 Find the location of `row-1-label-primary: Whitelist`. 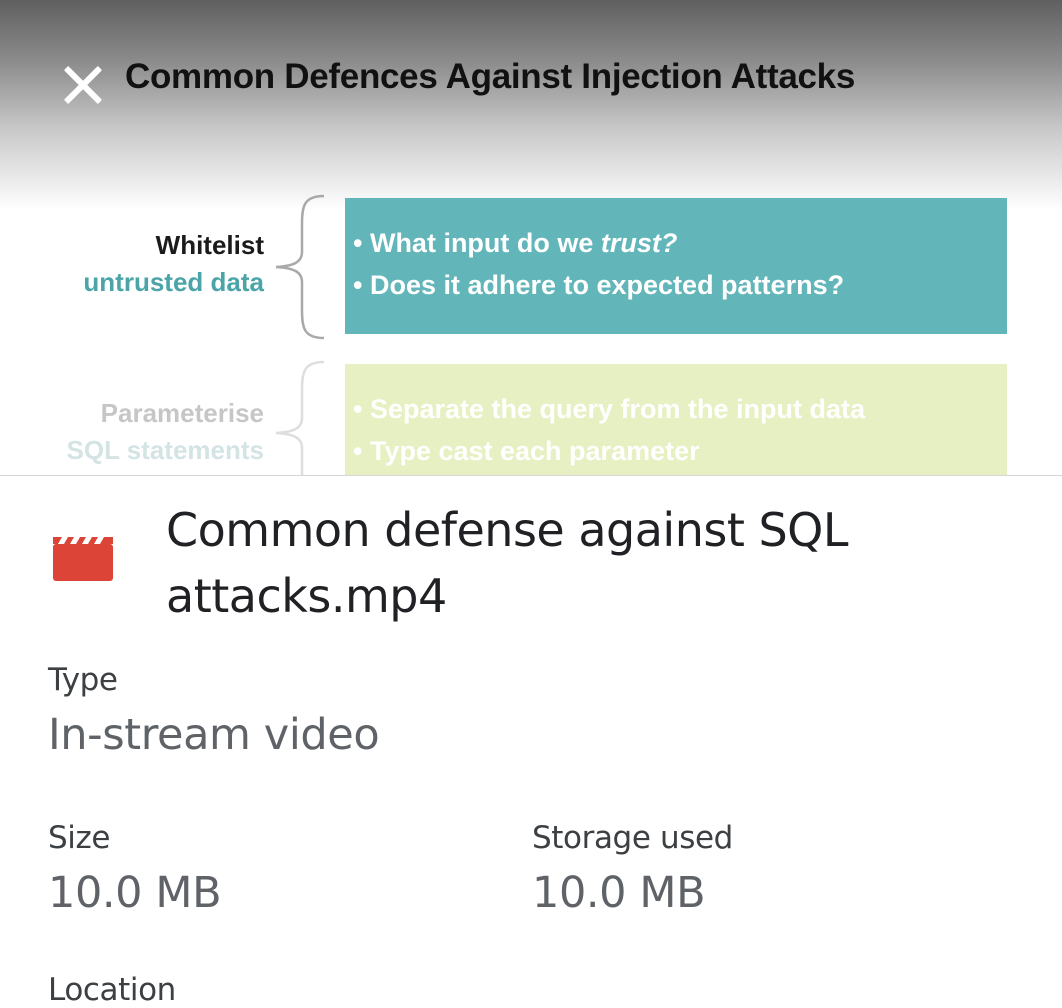

row-1-label-primary: Whitelist is located at coordinates (209, 245).